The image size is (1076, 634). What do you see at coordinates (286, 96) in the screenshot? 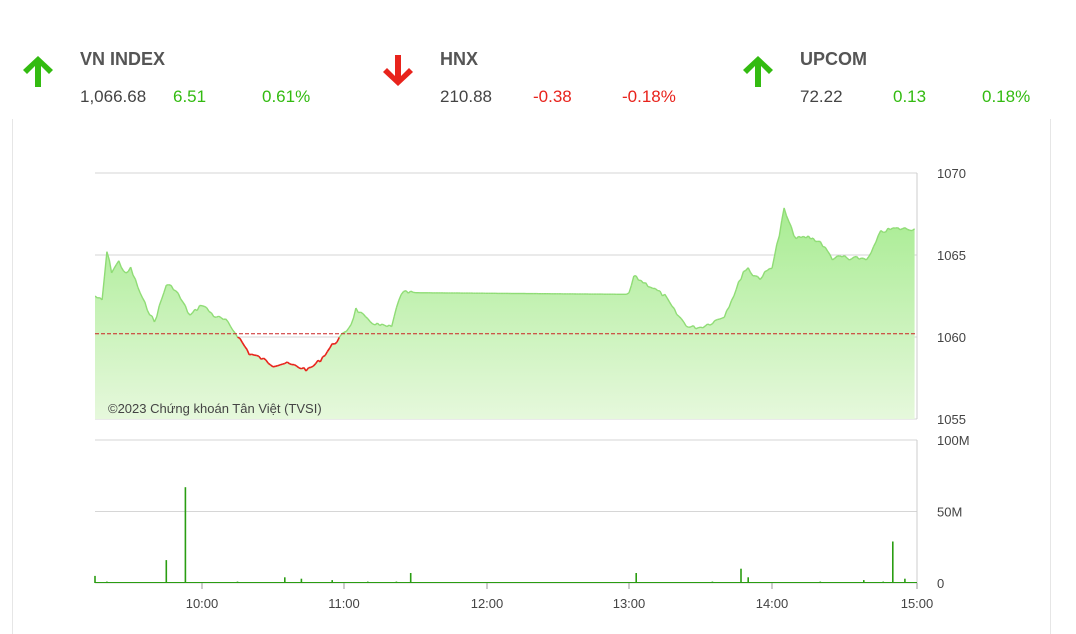
I see `index-percent: 0.61%` at bounding box center [286, 96].